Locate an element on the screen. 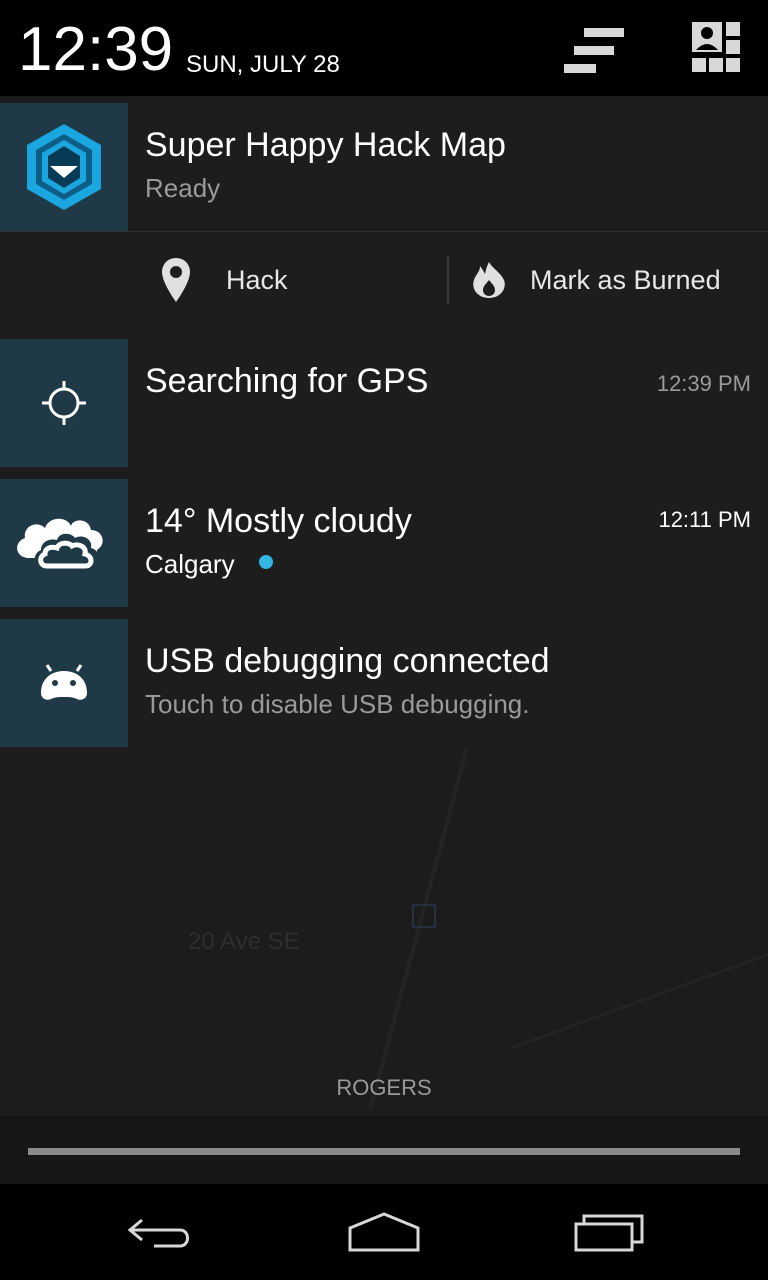  weather-indicator-dot is located at coordinates (266, 562).